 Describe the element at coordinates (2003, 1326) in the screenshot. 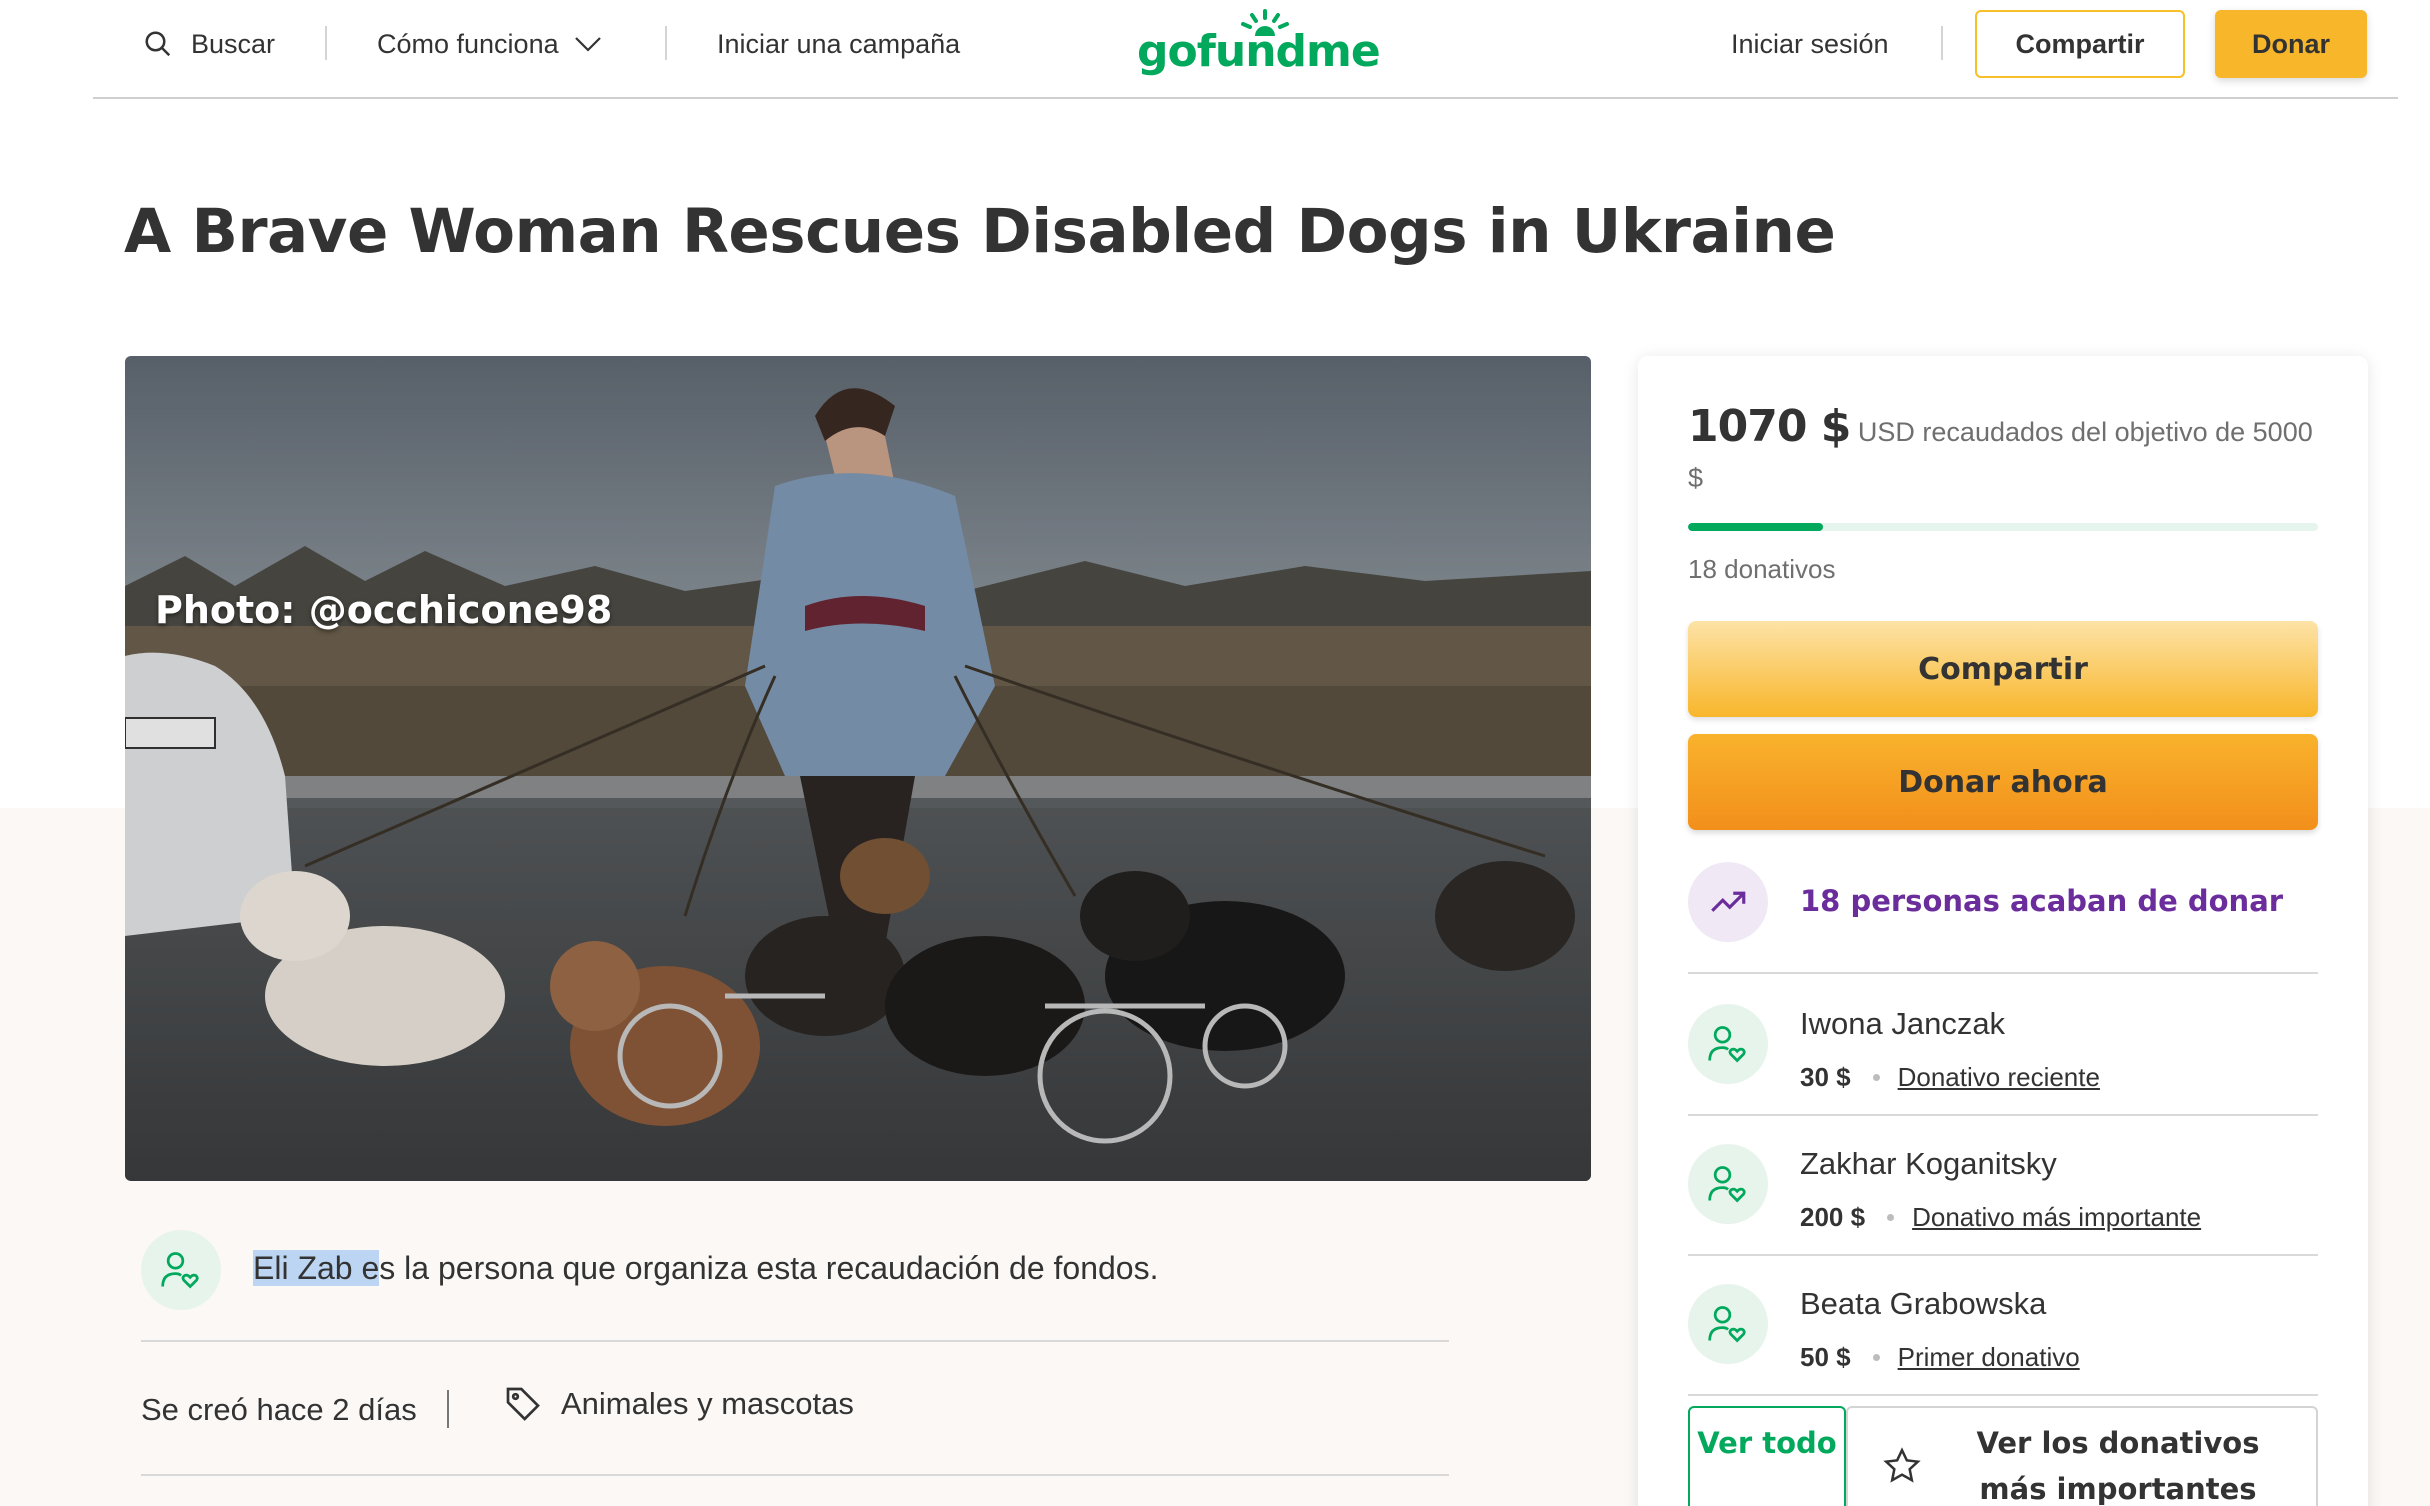

I see `donor-item: Beata Grabowska 50 $ Primer donativo` at that location.